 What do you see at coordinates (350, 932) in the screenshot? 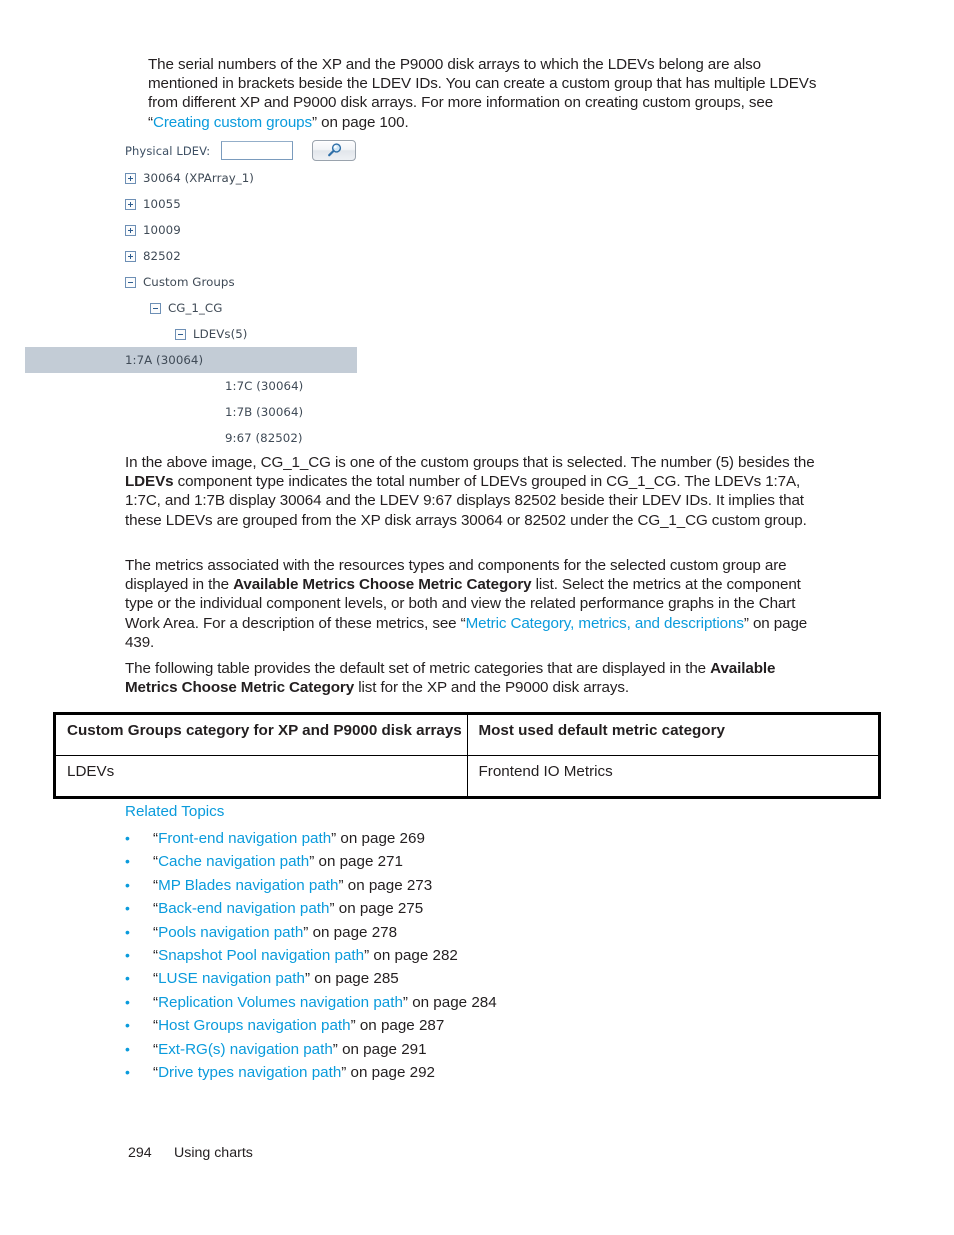
I see `list-item-suffix: ” on page 278` at bounding box center [350, 932].